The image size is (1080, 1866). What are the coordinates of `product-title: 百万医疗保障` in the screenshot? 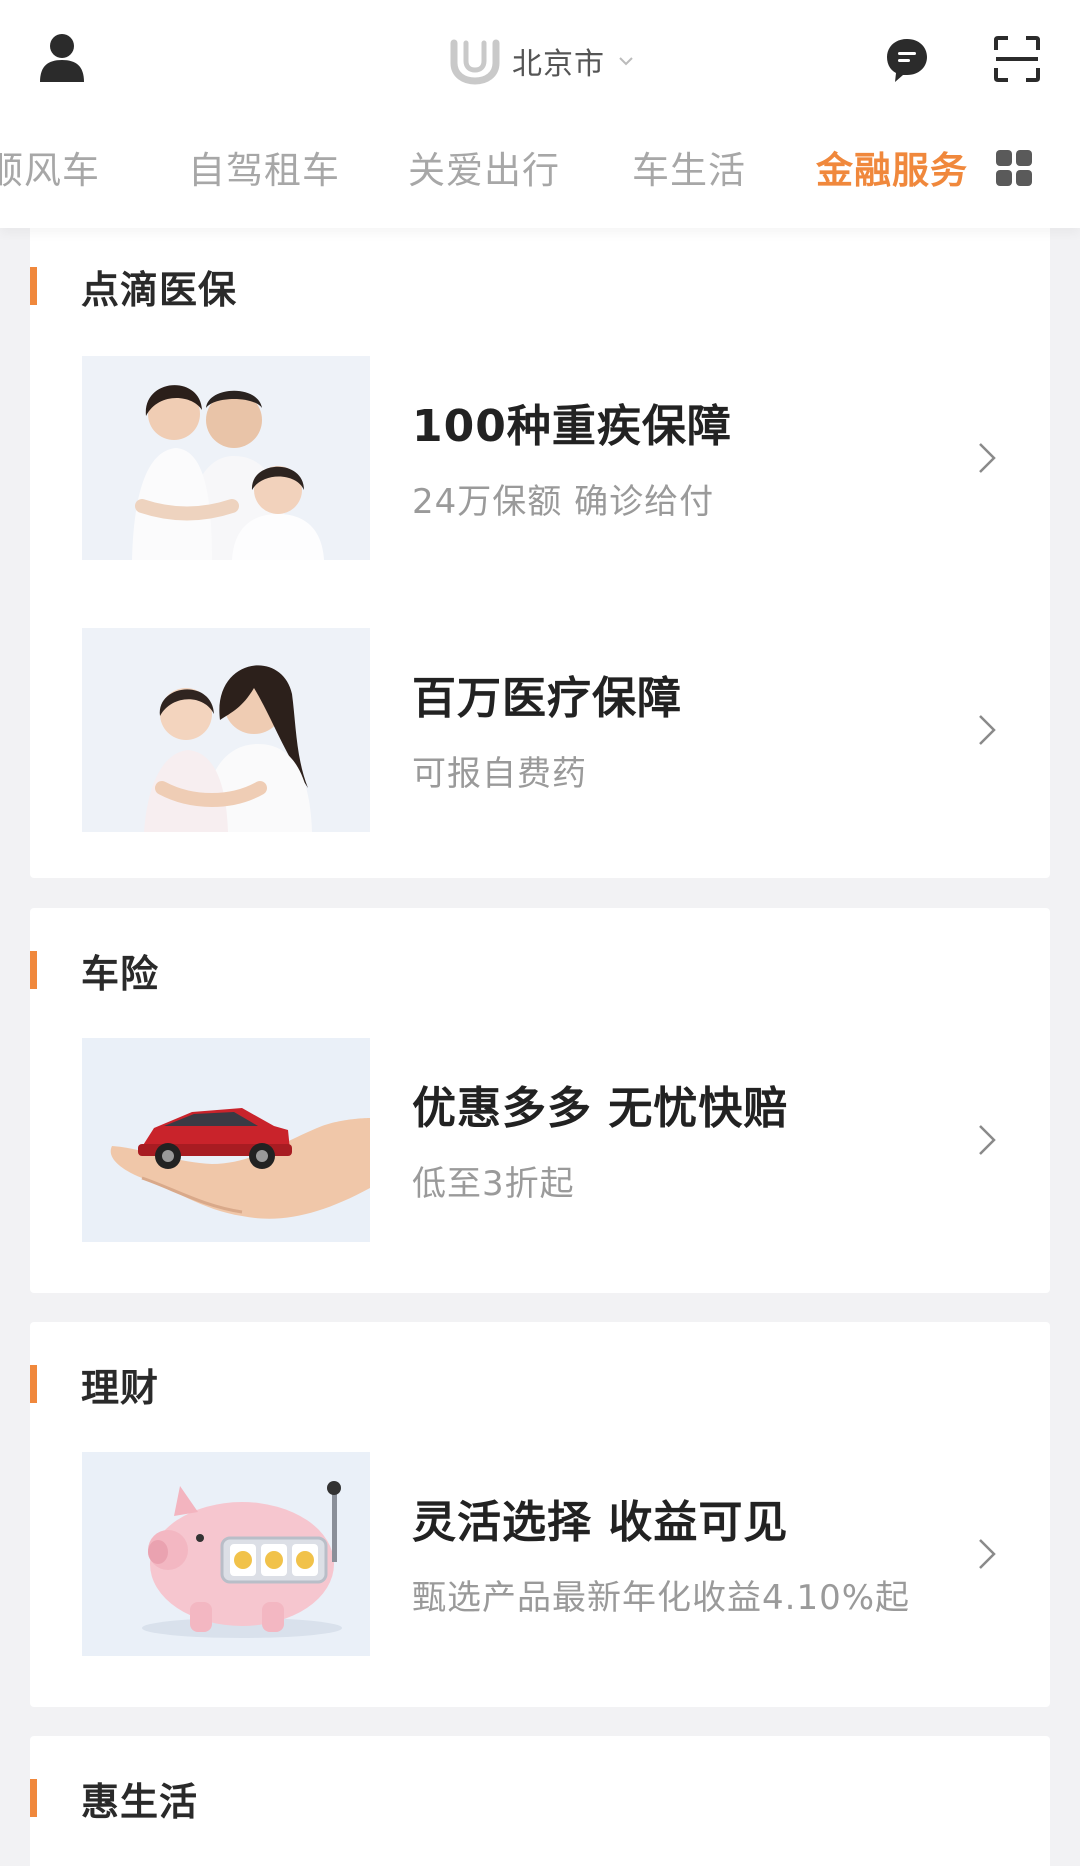 It's located at (547, 698).